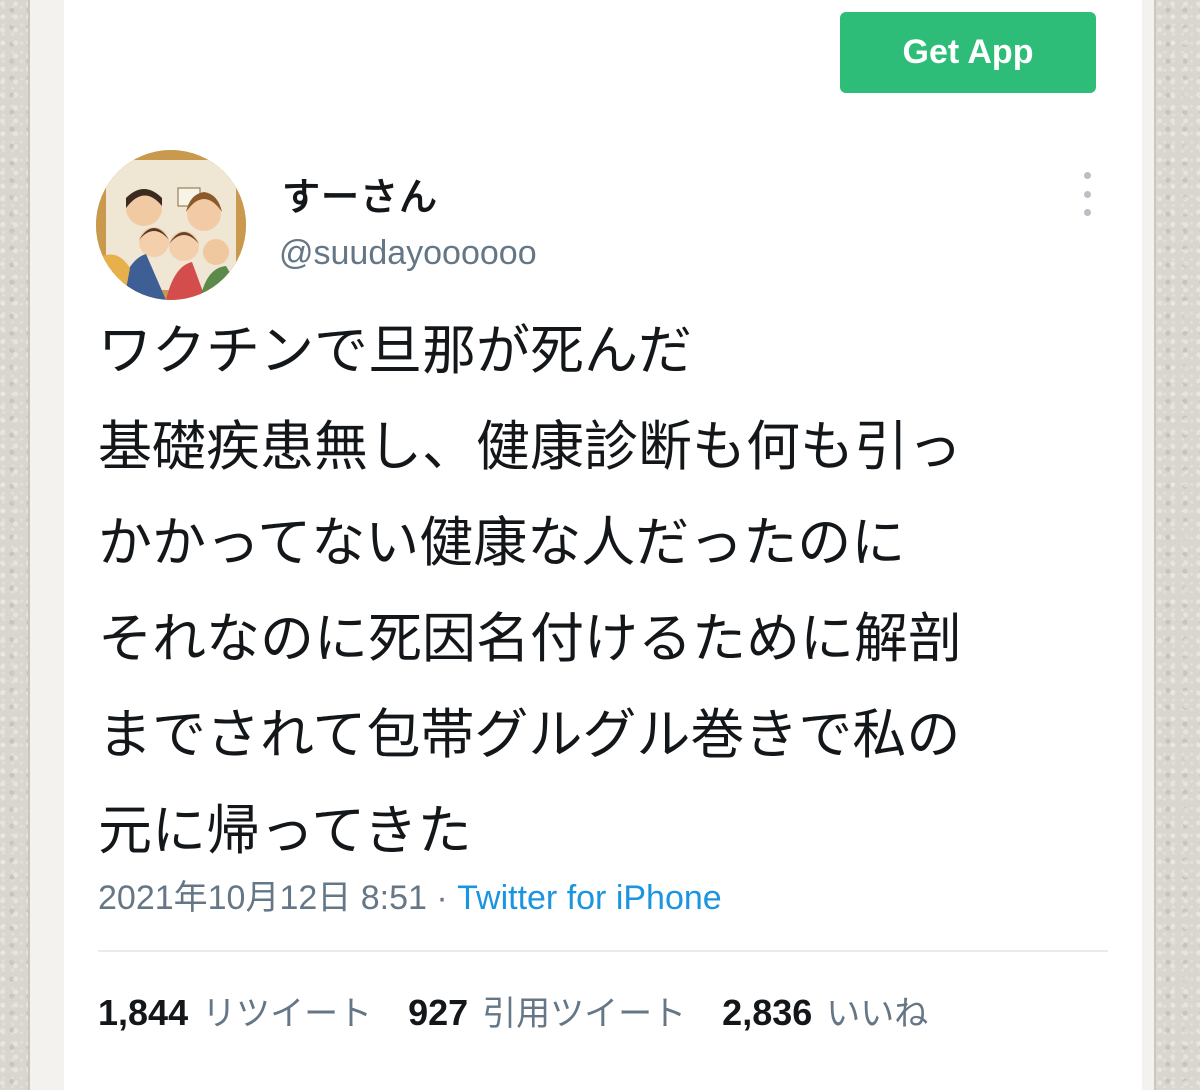  I want to click on tweet-meta: 2021年10月12日 8:51 · Twitter for iPhone, so click(410, 894).